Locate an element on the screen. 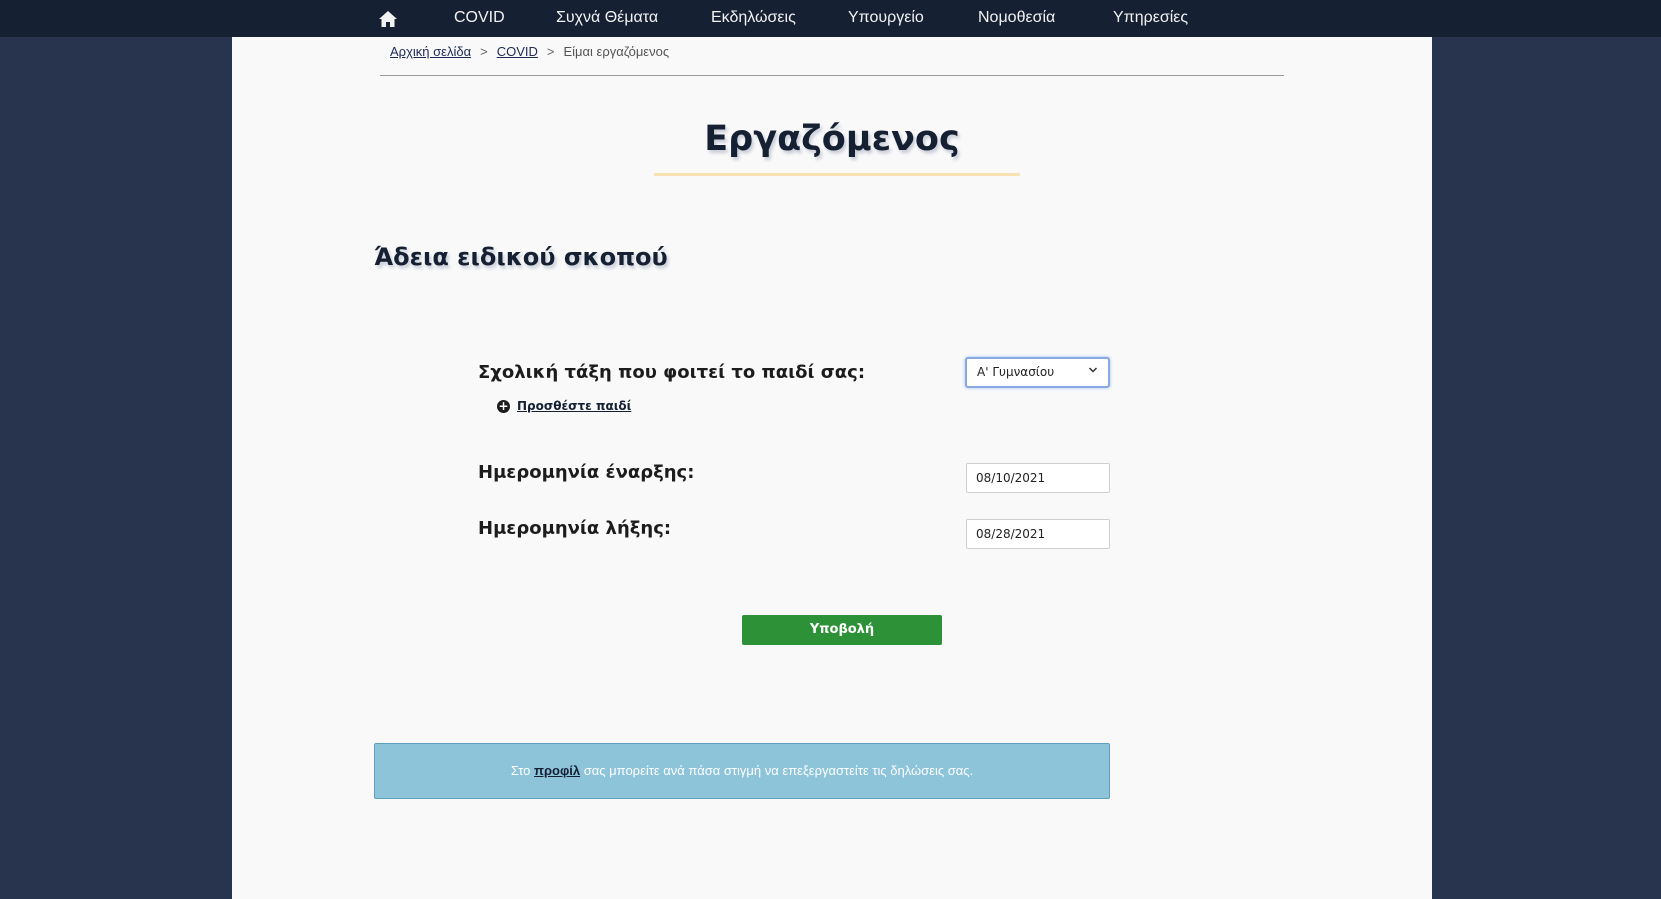 The width and height of the screenshot is (1661, 899). class-label: Σχολική τάξη που φοιτεί το παιδί σας: is located at coordinates (672, 372).